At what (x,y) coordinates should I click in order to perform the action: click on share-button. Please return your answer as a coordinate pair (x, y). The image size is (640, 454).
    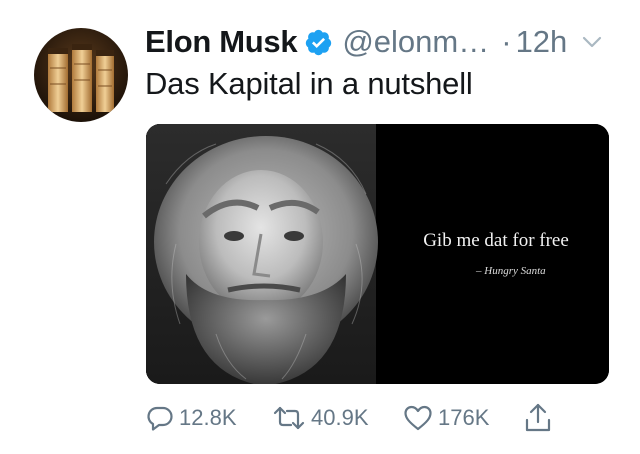
    Looking at the image, I should click on (538, 418).